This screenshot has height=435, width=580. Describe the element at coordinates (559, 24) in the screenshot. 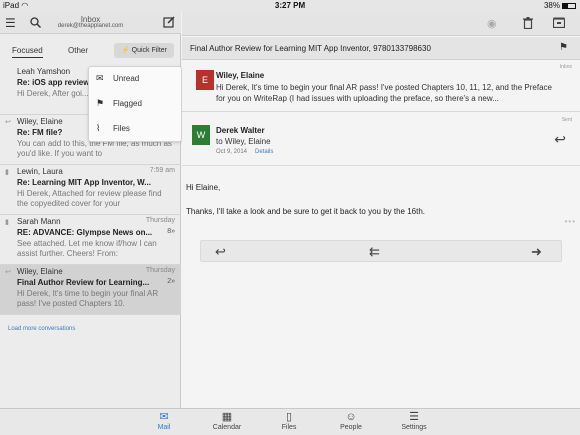

I see `archive-icon` at that location.